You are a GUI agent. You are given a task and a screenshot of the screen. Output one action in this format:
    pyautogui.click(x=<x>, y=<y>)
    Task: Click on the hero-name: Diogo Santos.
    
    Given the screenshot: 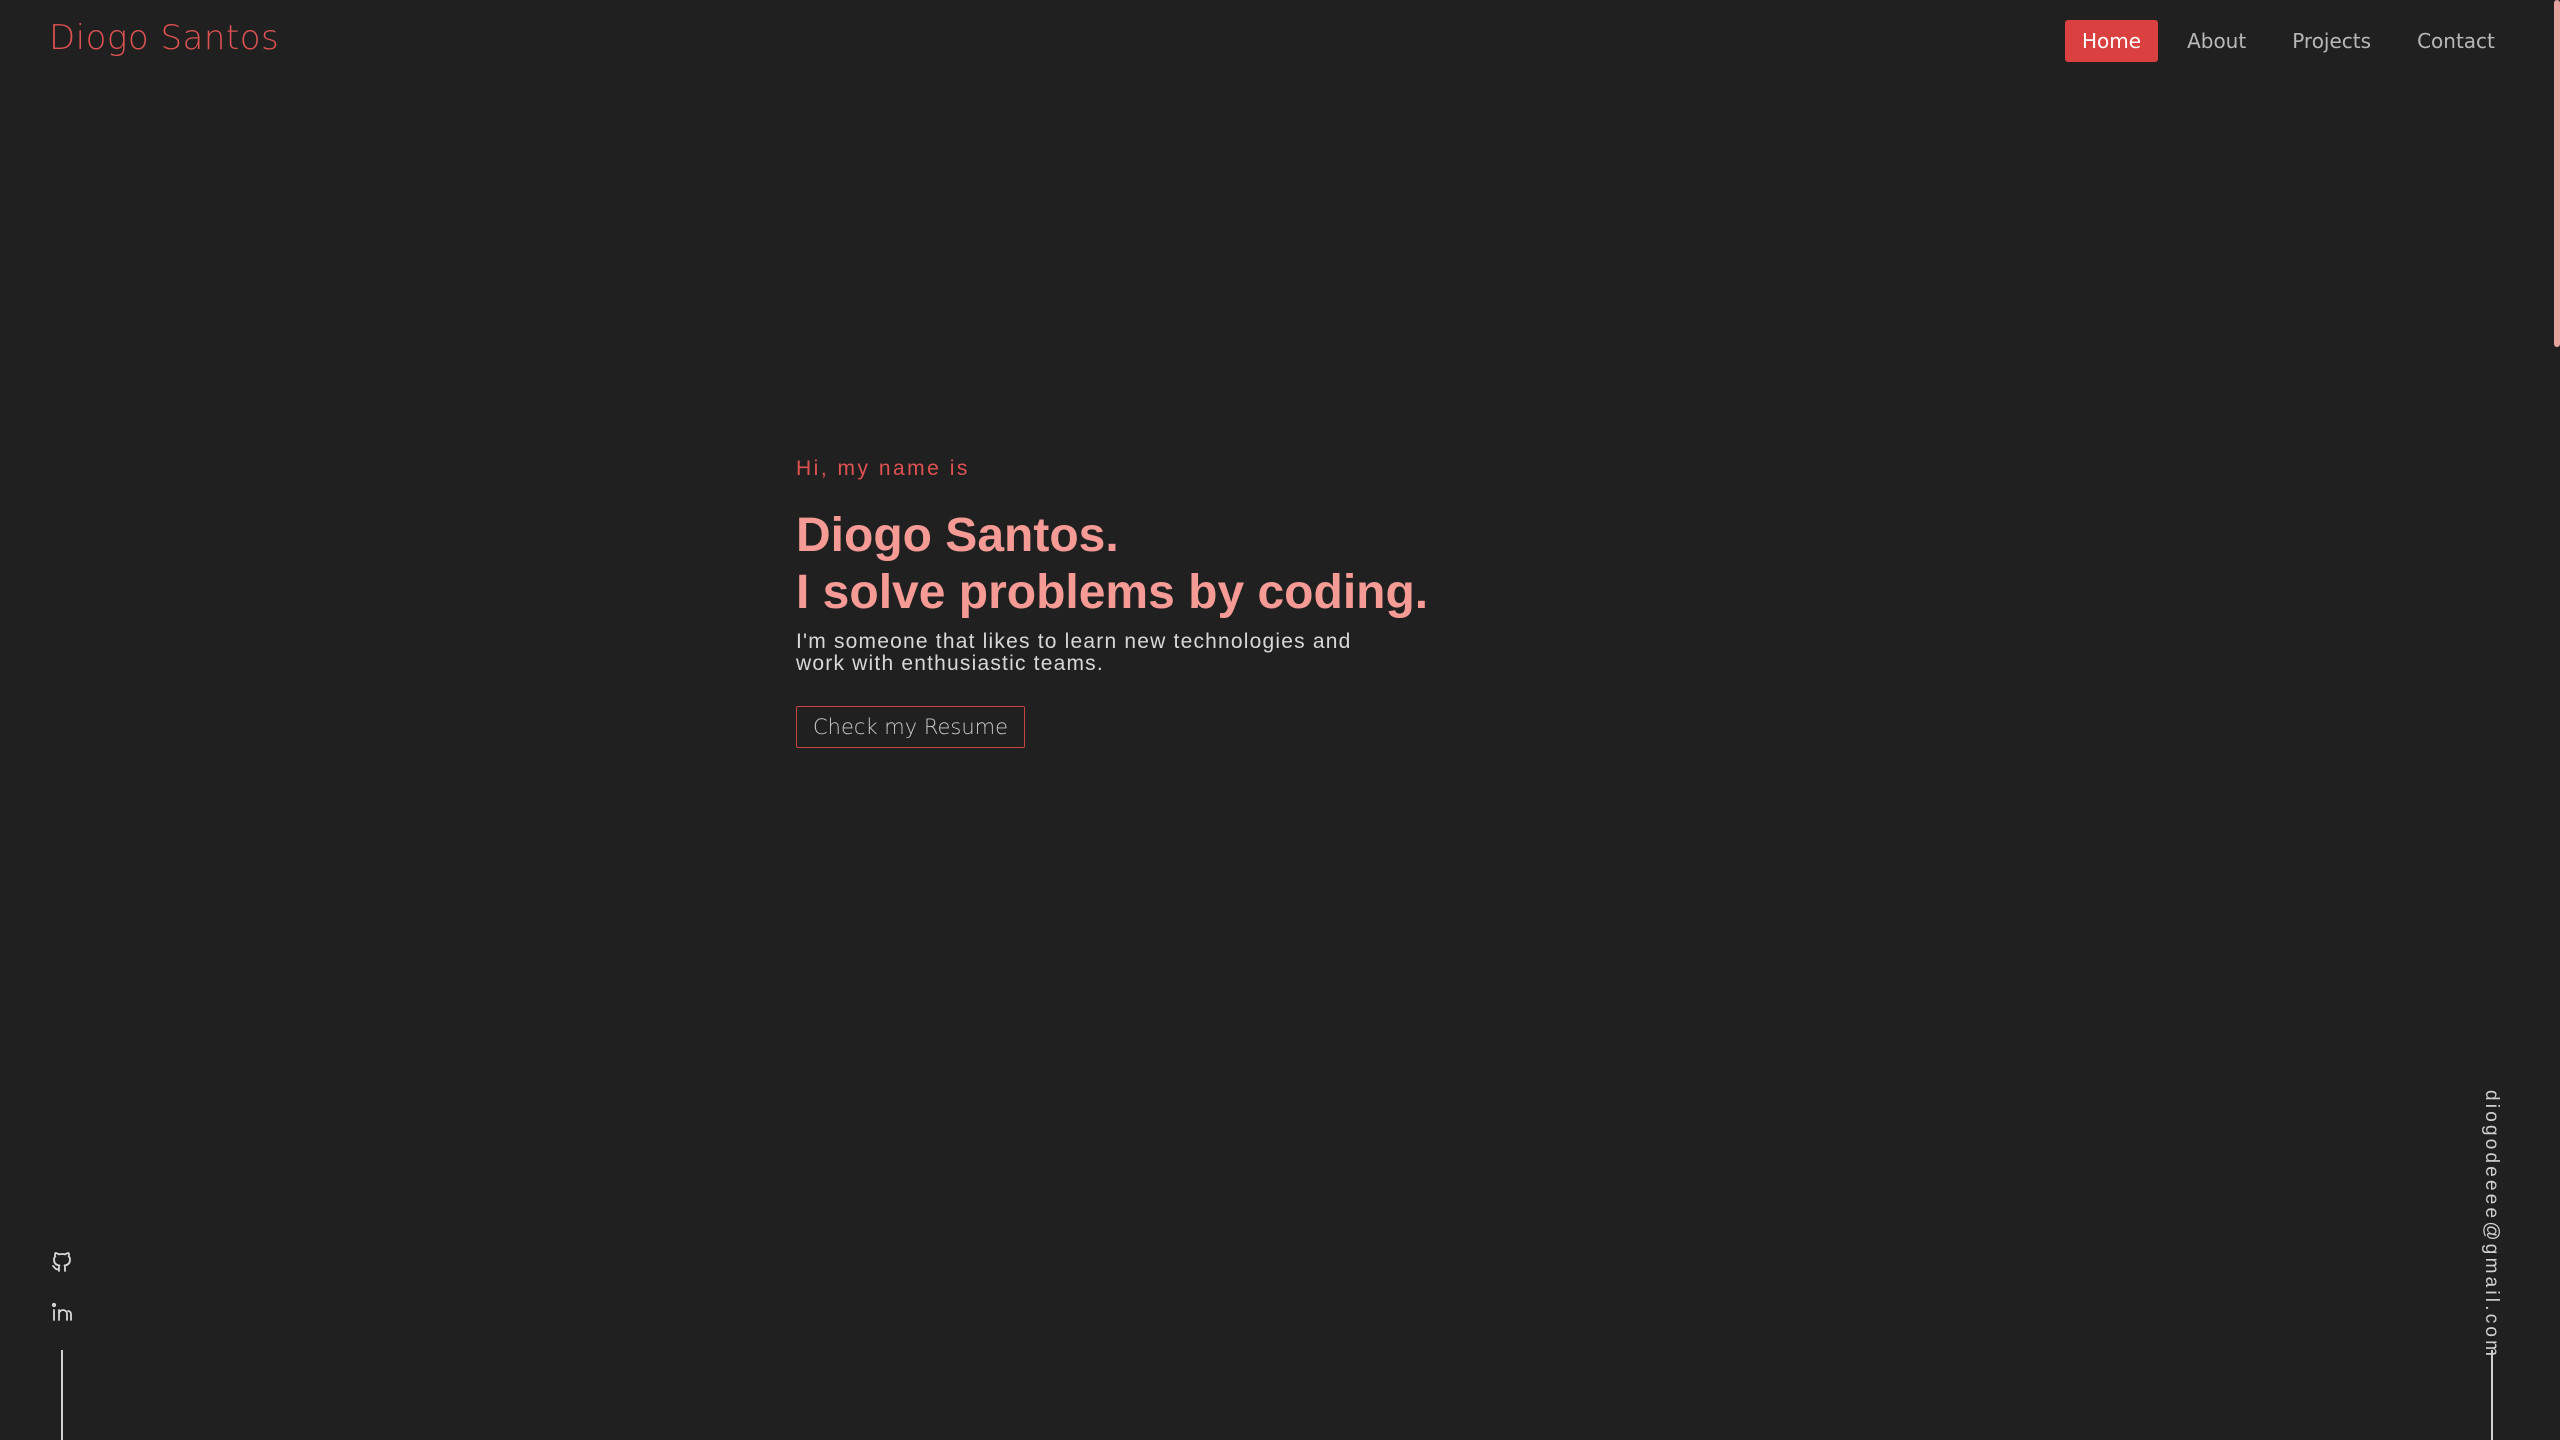 What is the action you would take?
    pyautogui.click(x=957, y=535)
    